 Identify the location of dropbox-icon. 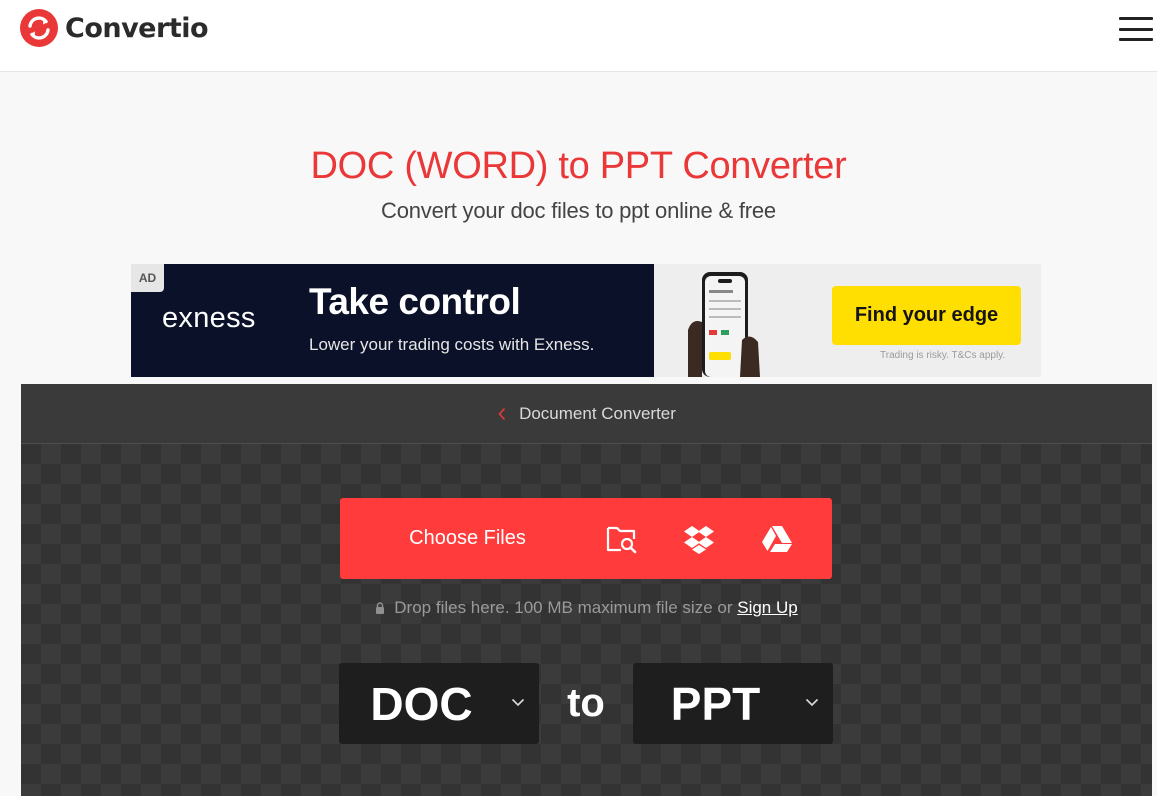
(699, 539).